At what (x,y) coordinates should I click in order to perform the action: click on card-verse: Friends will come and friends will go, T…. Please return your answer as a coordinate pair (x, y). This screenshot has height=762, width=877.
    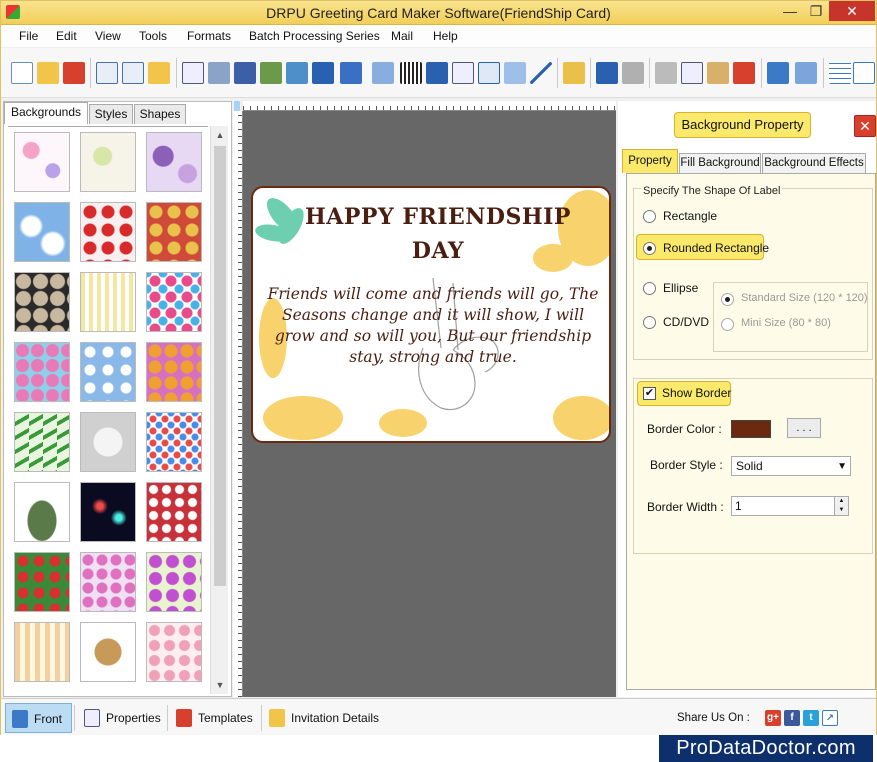
    Looking at the image, I should click on (433, 326).